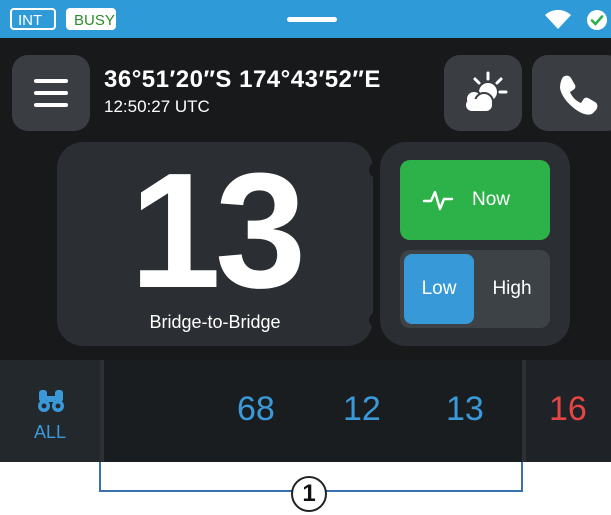  What do you see at coordinates (91, 19) in the screenshot?
I see `busy-indicator: BUSY` at bounding box center [91, 19].